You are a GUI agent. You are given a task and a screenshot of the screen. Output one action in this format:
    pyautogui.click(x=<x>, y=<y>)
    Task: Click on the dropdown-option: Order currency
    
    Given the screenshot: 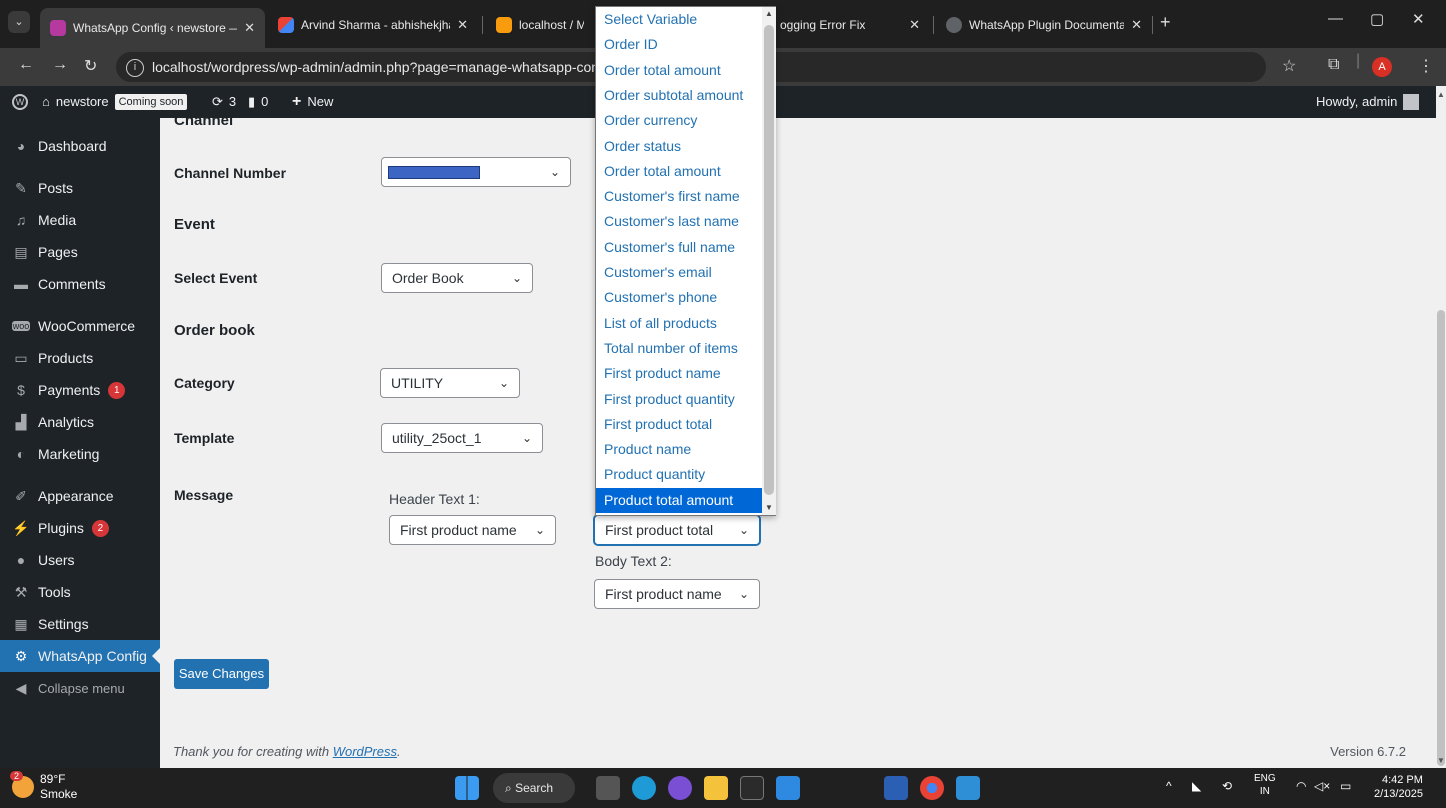 What is the action you would take?
    pyautogui.click(x=679, y=120)
    